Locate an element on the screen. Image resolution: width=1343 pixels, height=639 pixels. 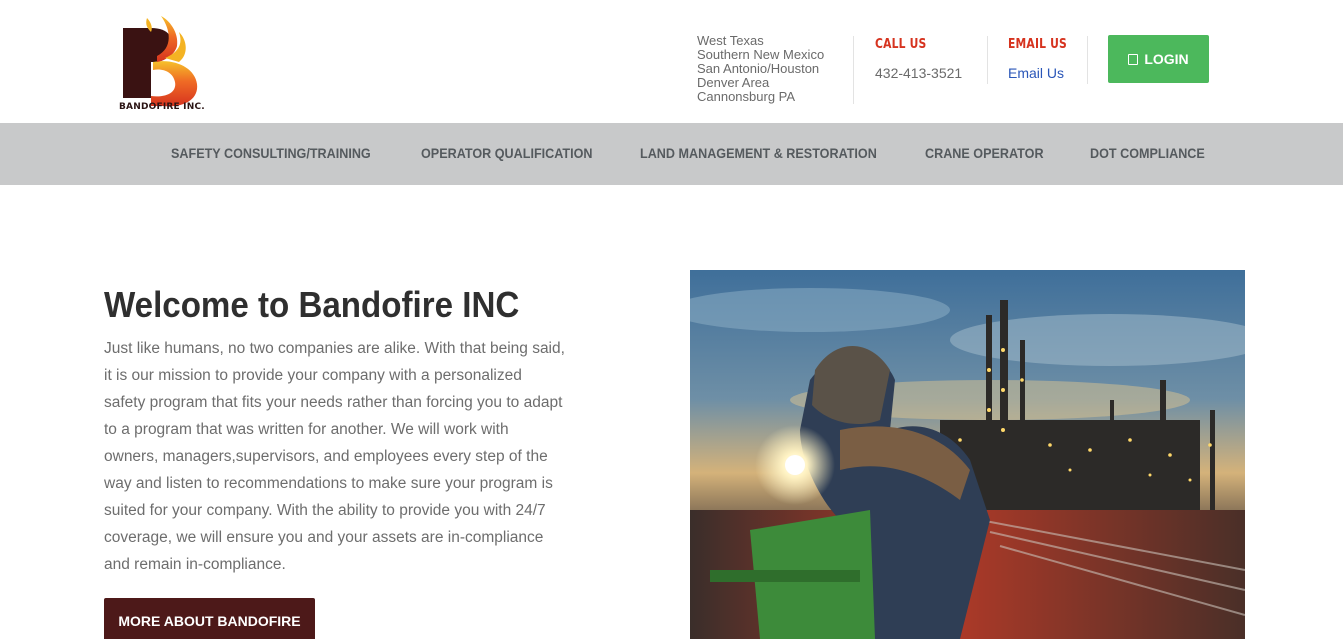
location-item: Southern New Mexico is located at coordinates (761, 54).